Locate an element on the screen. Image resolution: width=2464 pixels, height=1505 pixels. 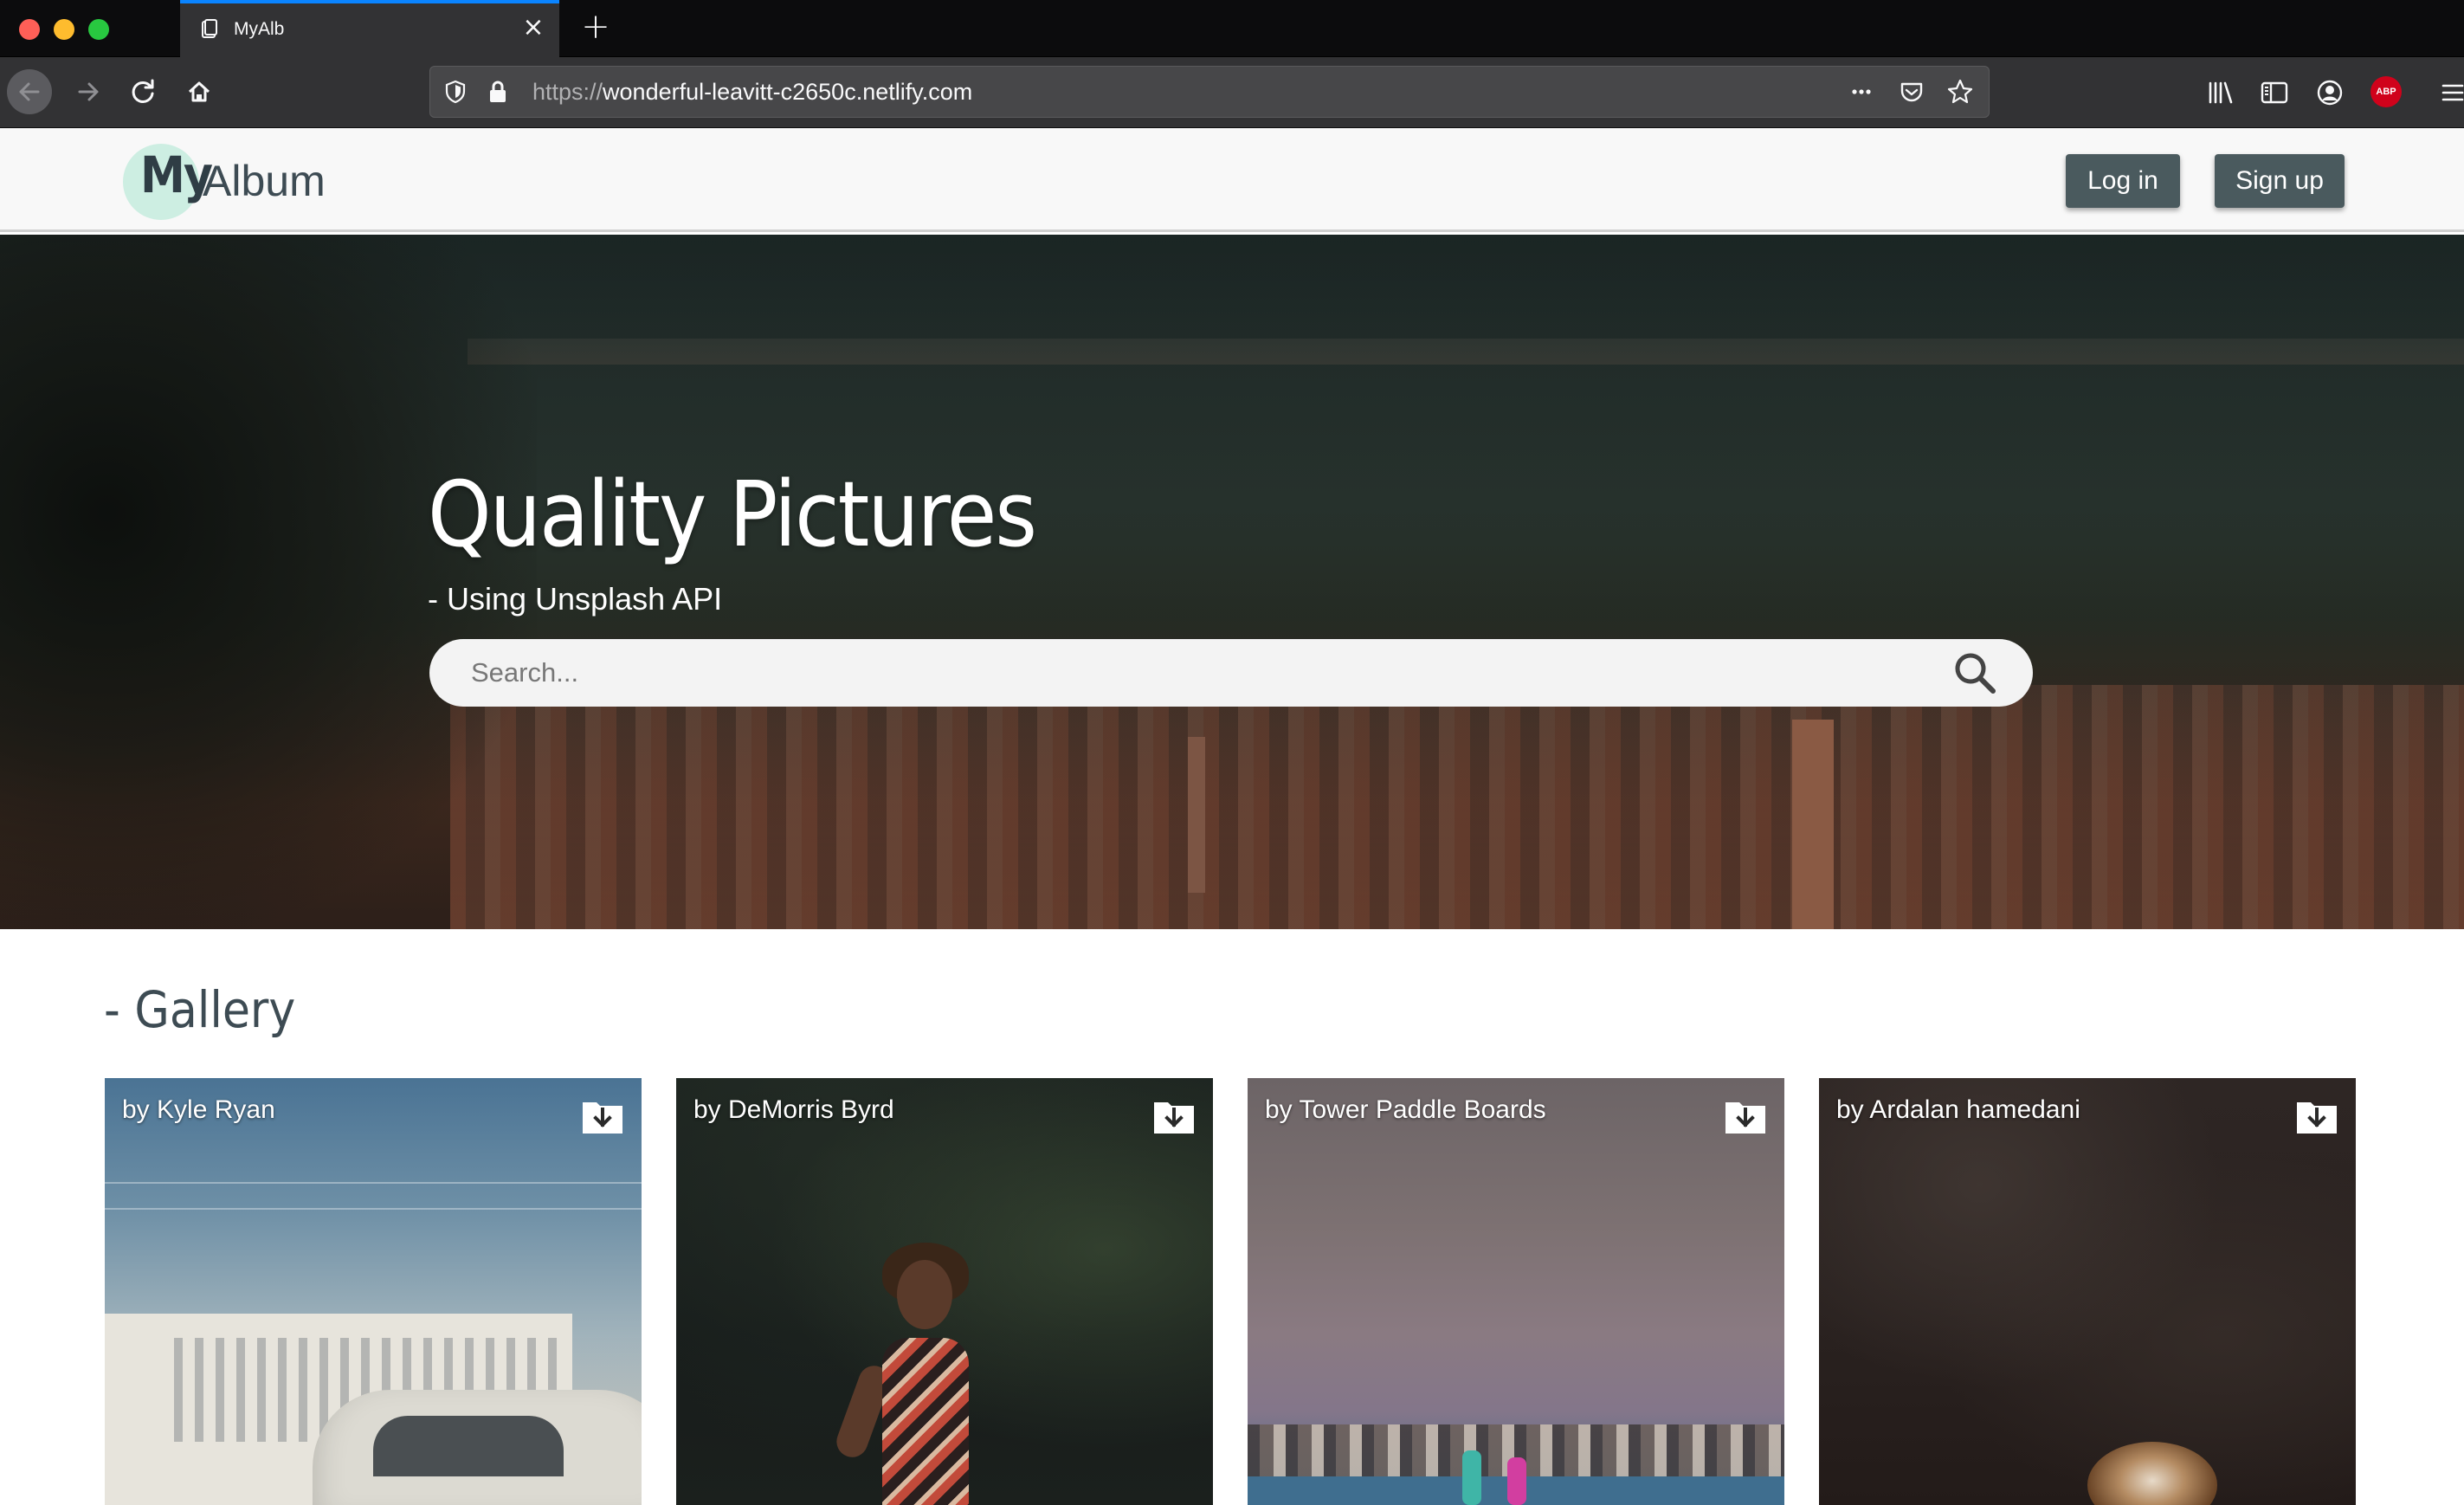
gallery-title: - Gallery is located at coordinates (200, 1010).